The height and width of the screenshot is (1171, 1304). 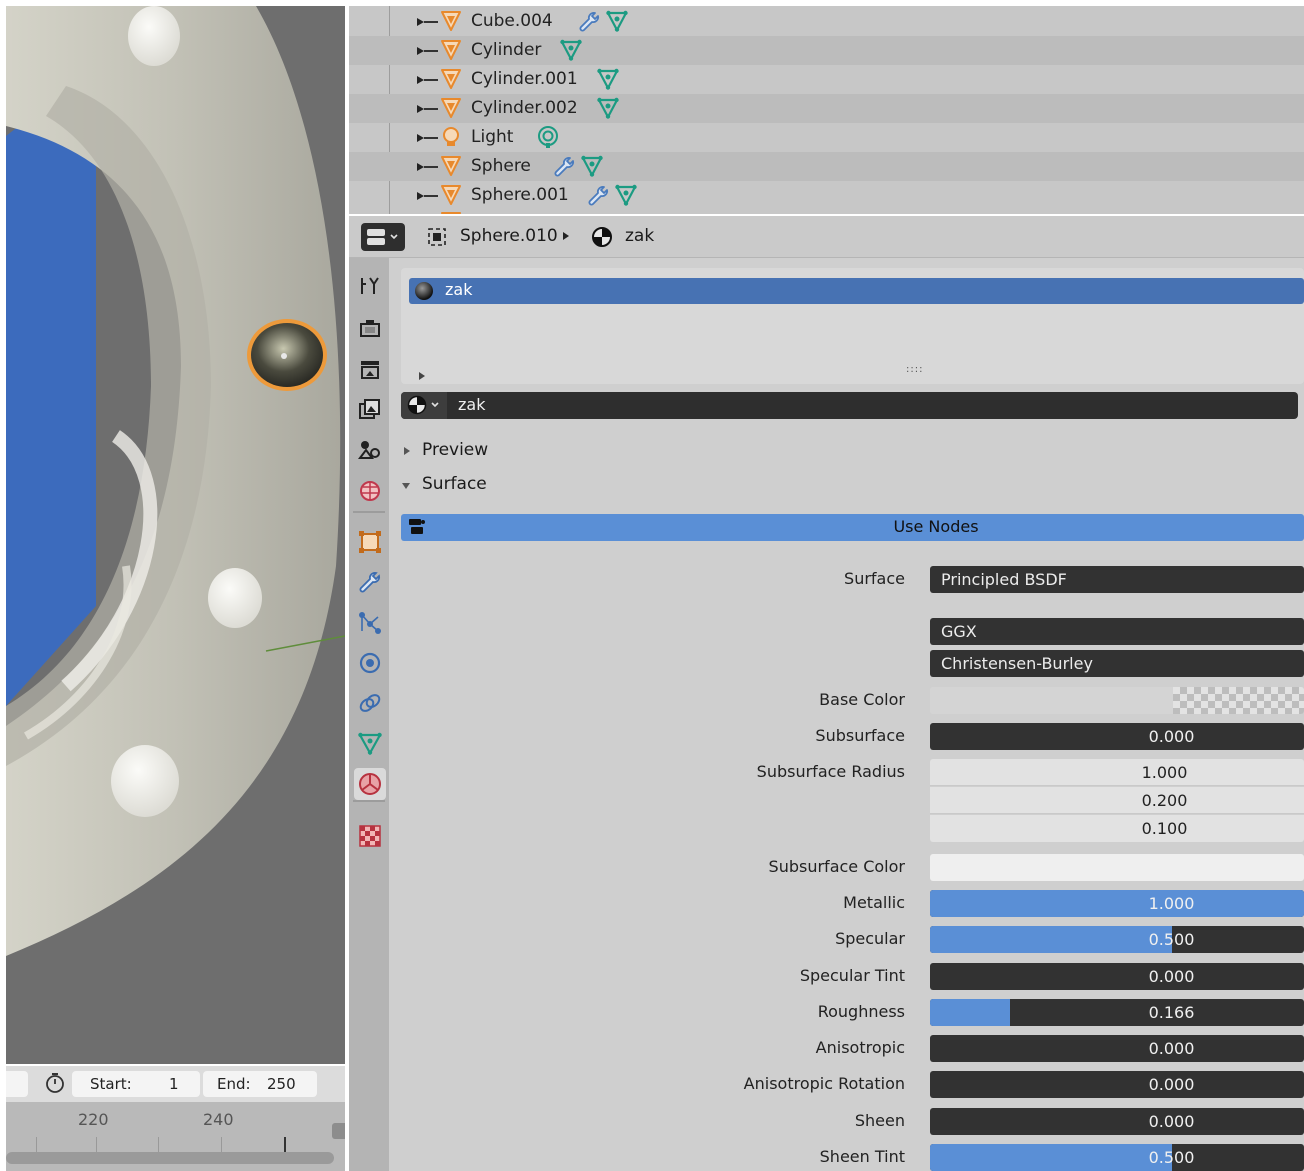 What do you see at coordinates (524, 79) in the screenshot?
I see `outliner-item-name: Cylinder.001` at bounding box center [524, 79].